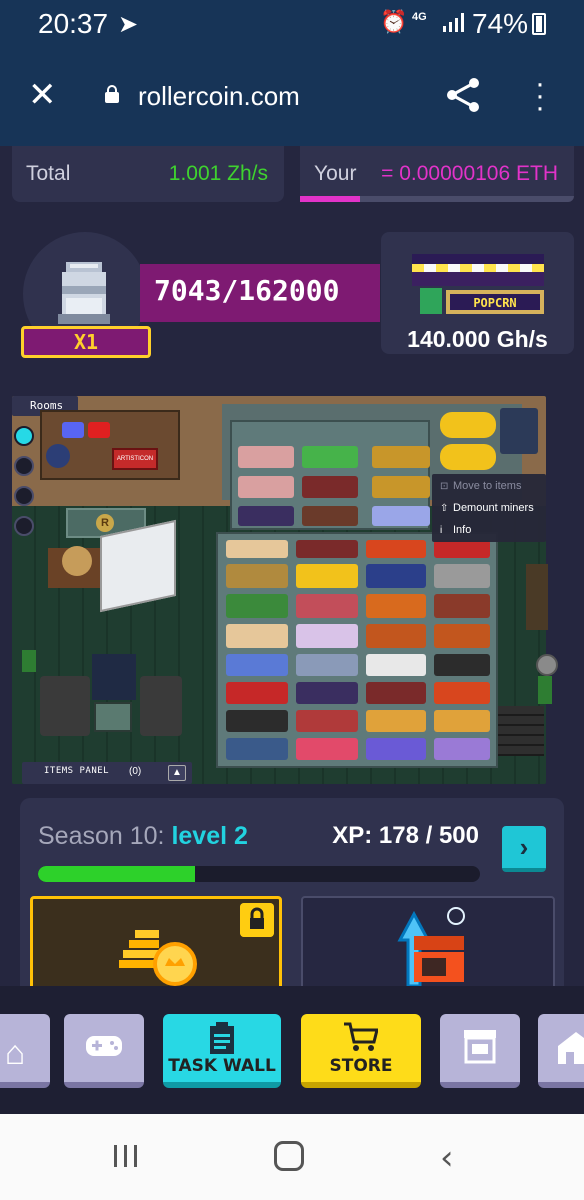 This screenshot has height=1200, width=584. Describe the element at coordinates (539, 24) in the screenshot. I see `battery-icon` at that location.